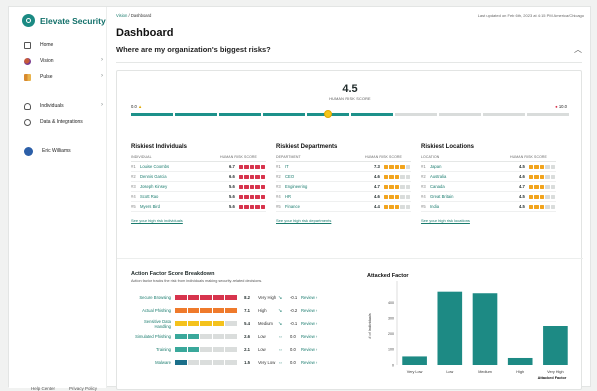 Image resolution: width=597 pixels, height=391 pixels. What do you see at coordinates (474, 196) in the screenshot?
I see `row-name-link: Great Britain` at bounding box center [474, 196].